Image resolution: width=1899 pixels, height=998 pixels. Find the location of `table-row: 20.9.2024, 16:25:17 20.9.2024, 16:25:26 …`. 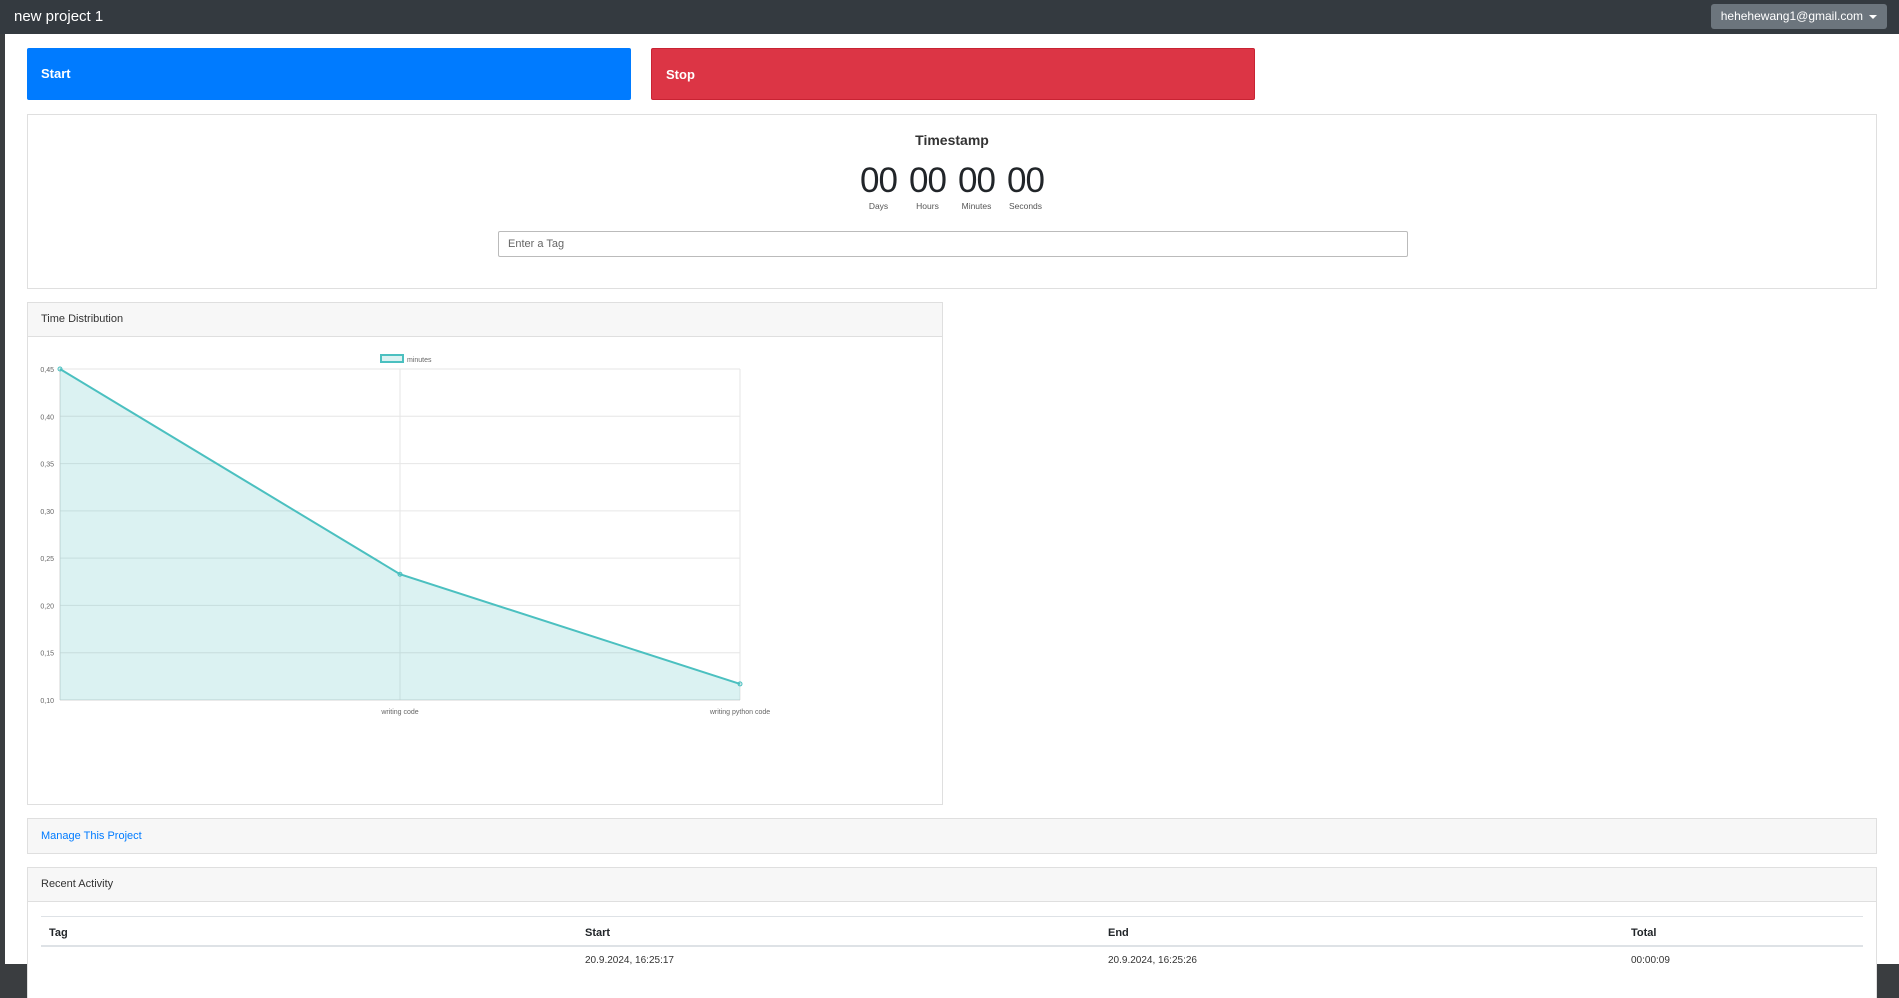

table-row: 20.9.2024, 16:25:17 20.9.2024, 16:25:26 … is located at coordinates (952, 960).